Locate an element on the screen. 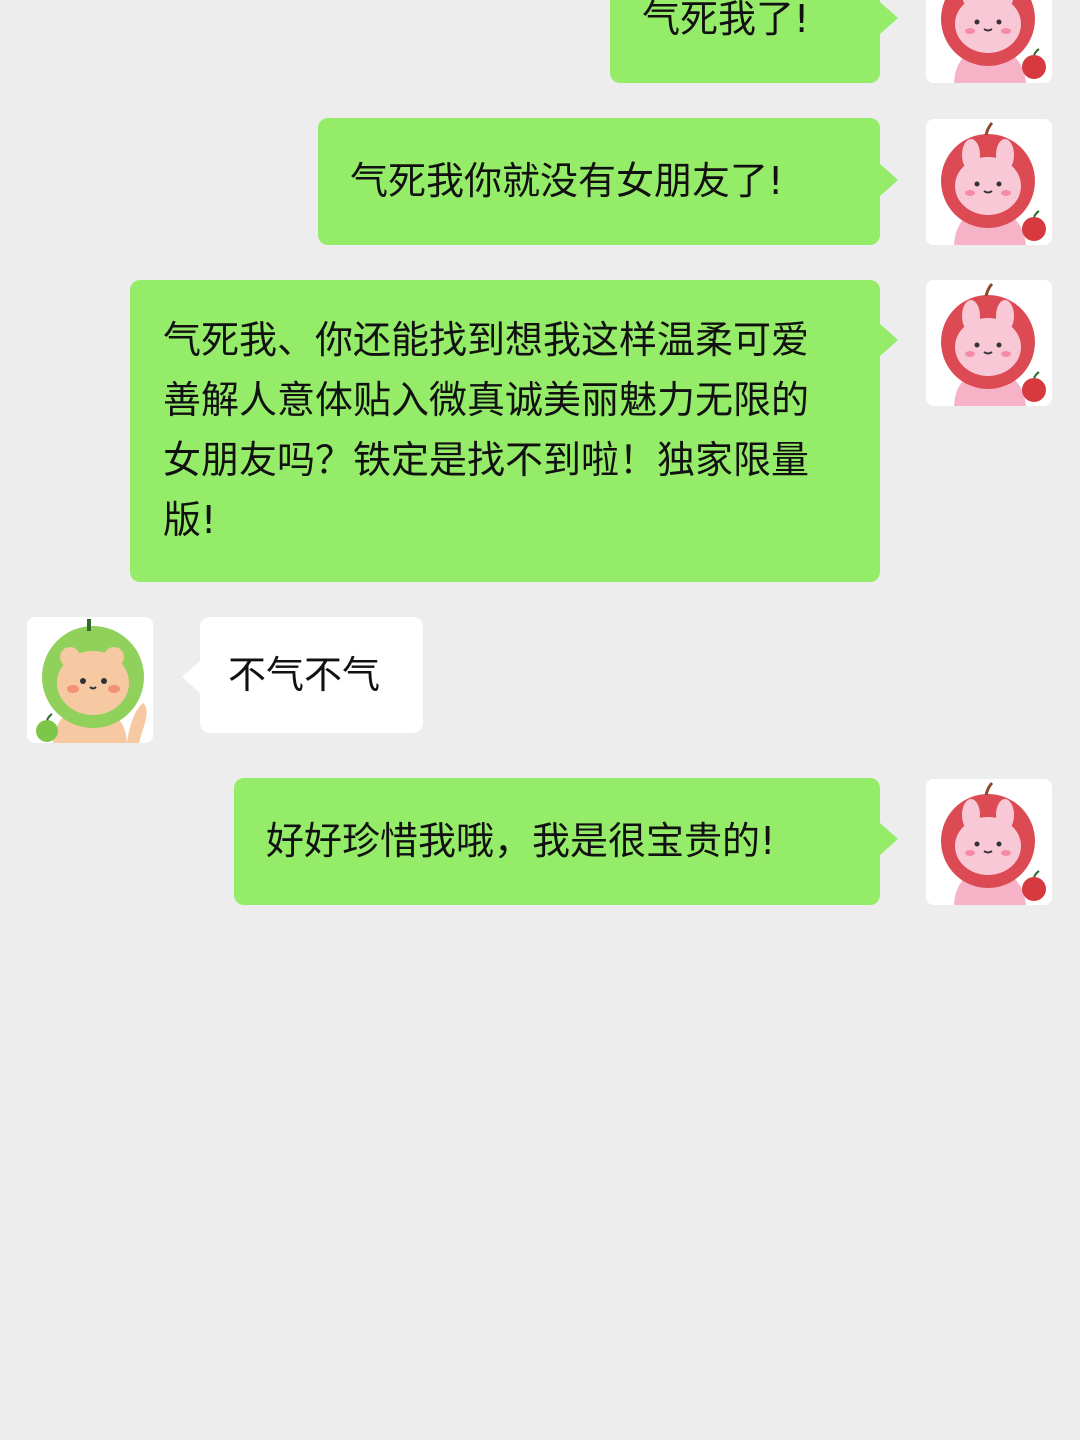 This screenshot has width=1080, height=1440. message-text: 不气不气 is located at coordinates (304, 675).